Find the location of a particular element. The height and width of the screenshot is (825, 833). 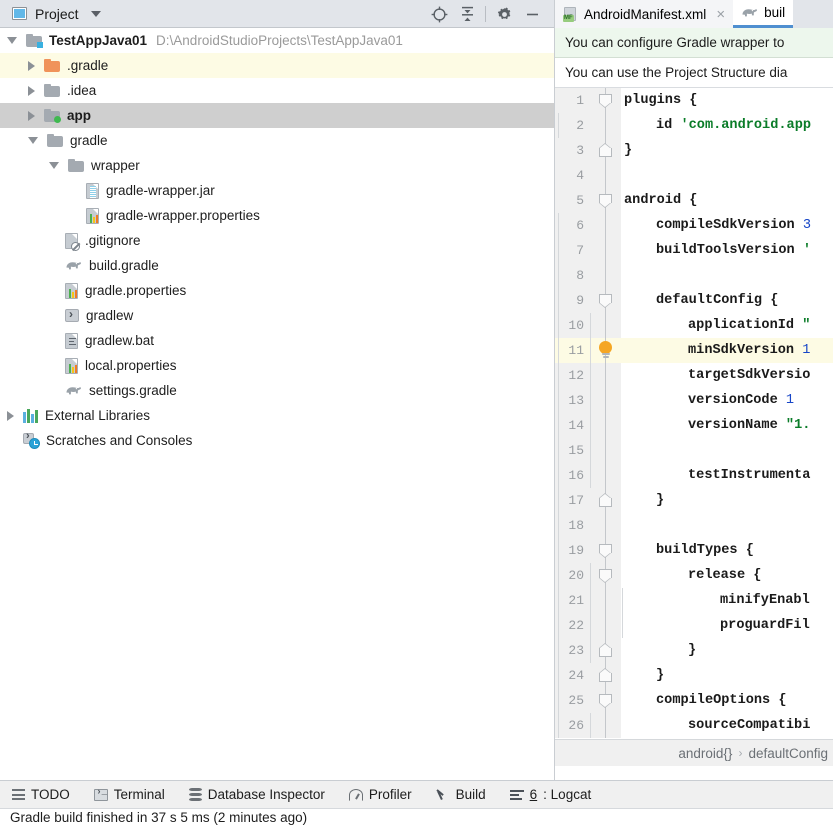

code-line: 18 is located at coordinates (694, 525).